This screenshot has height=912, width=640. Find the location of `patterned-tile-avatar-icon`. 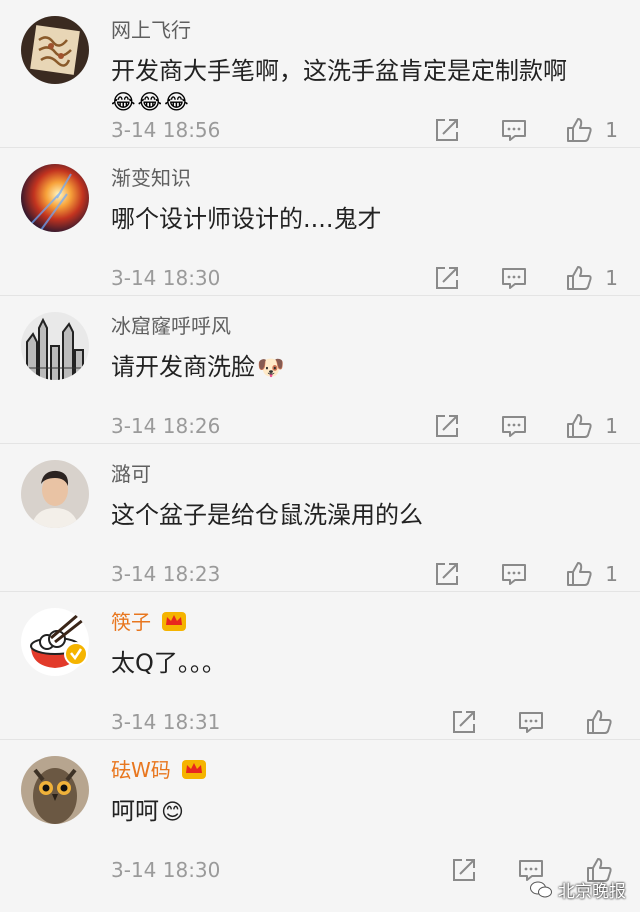

patterned-tile-avatar-icon is located at coordinates (55, 50).